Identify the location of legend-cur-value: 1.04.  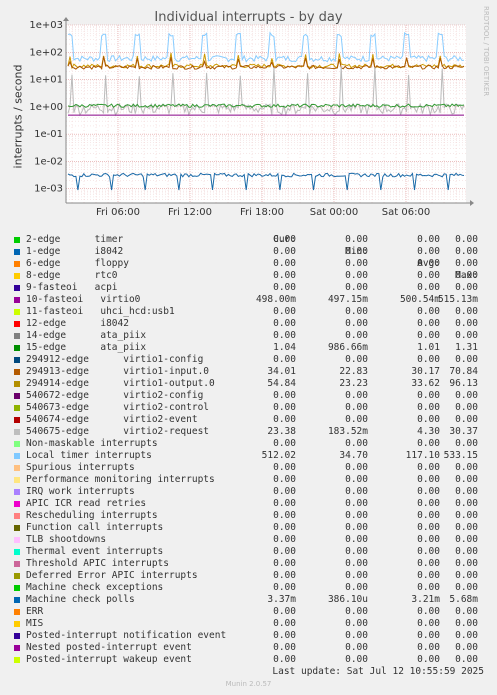
(284, 347).